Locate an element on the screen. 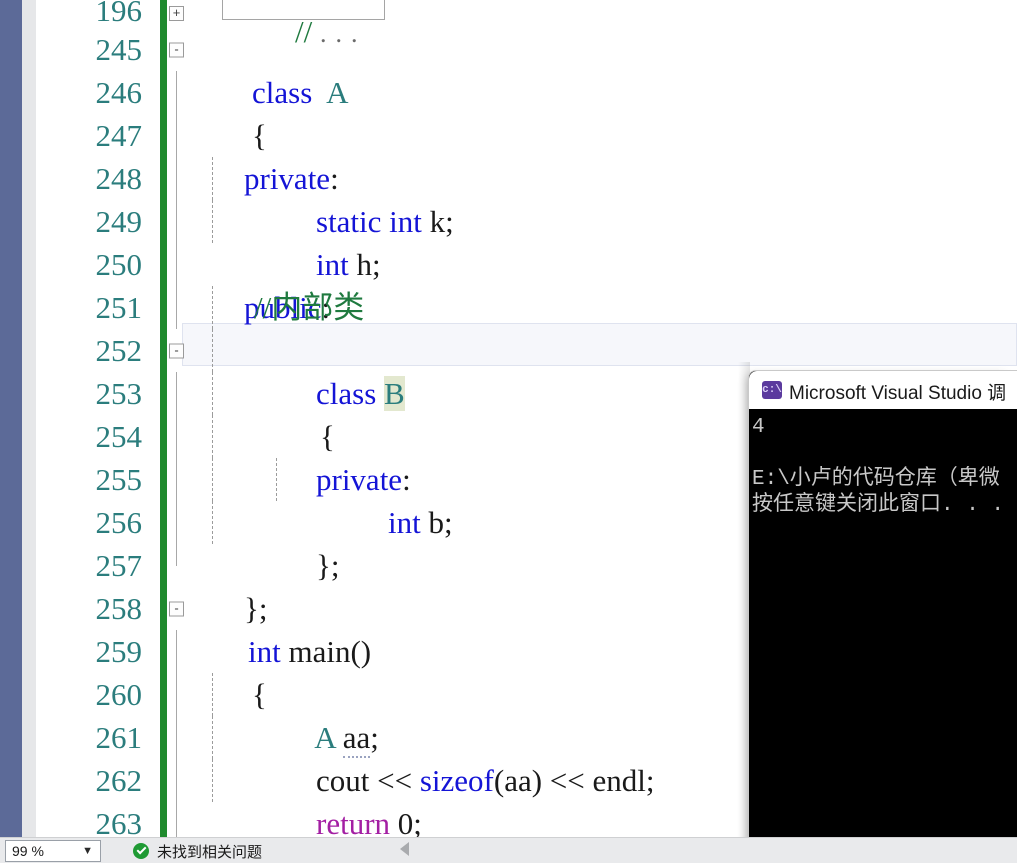 This screenshot has height=863, width=1017. console-window-title: Microsoft Visual Studio 调 is located at coordinates (898, 393).